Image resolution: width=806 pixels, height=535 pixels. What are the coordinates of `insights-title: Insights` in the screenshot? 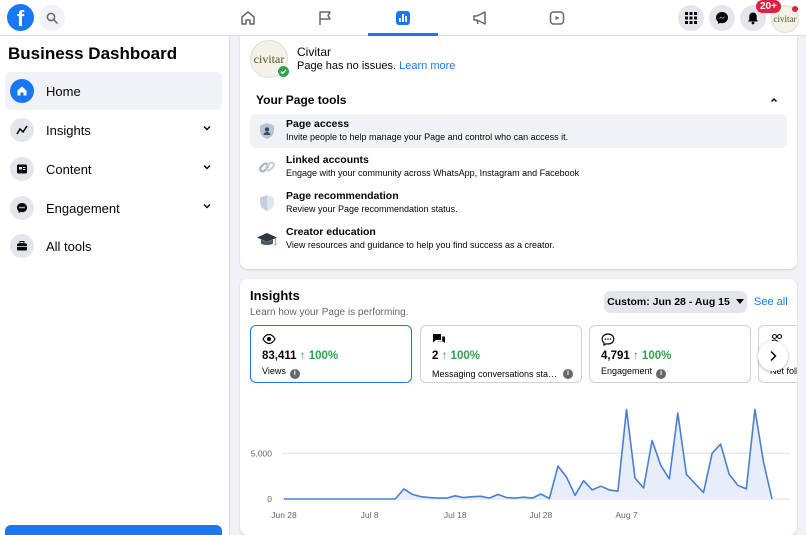 It's located at (275, 295).